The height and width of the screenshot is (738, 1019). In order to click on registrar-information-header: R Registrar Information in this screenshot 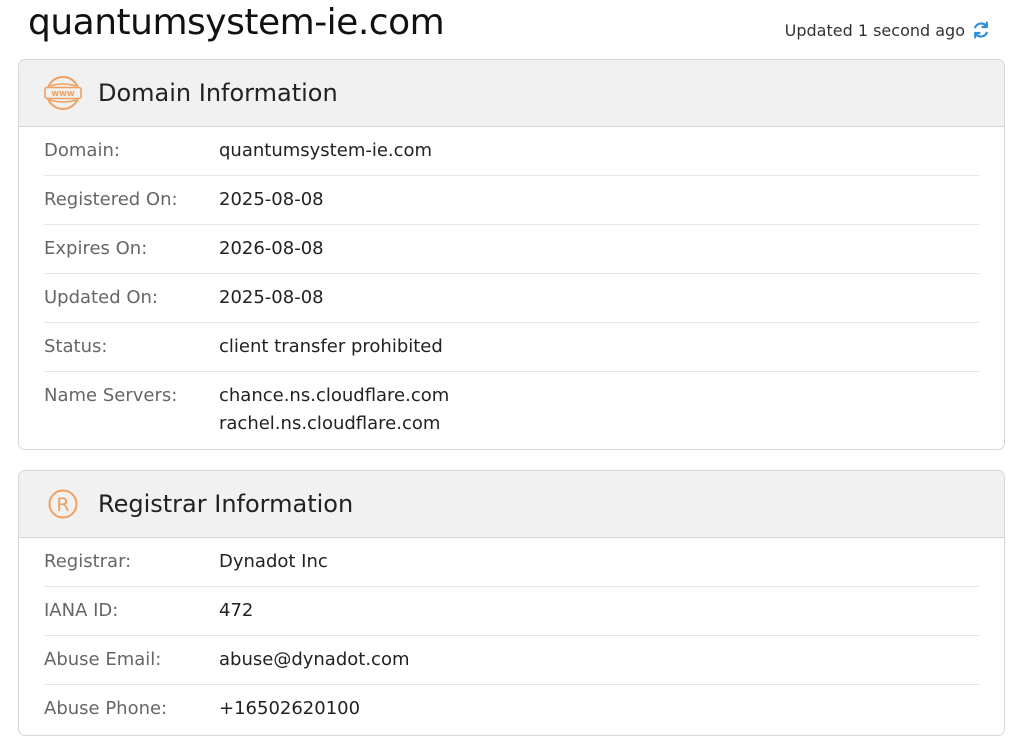, I will do `click(511, 504)`.